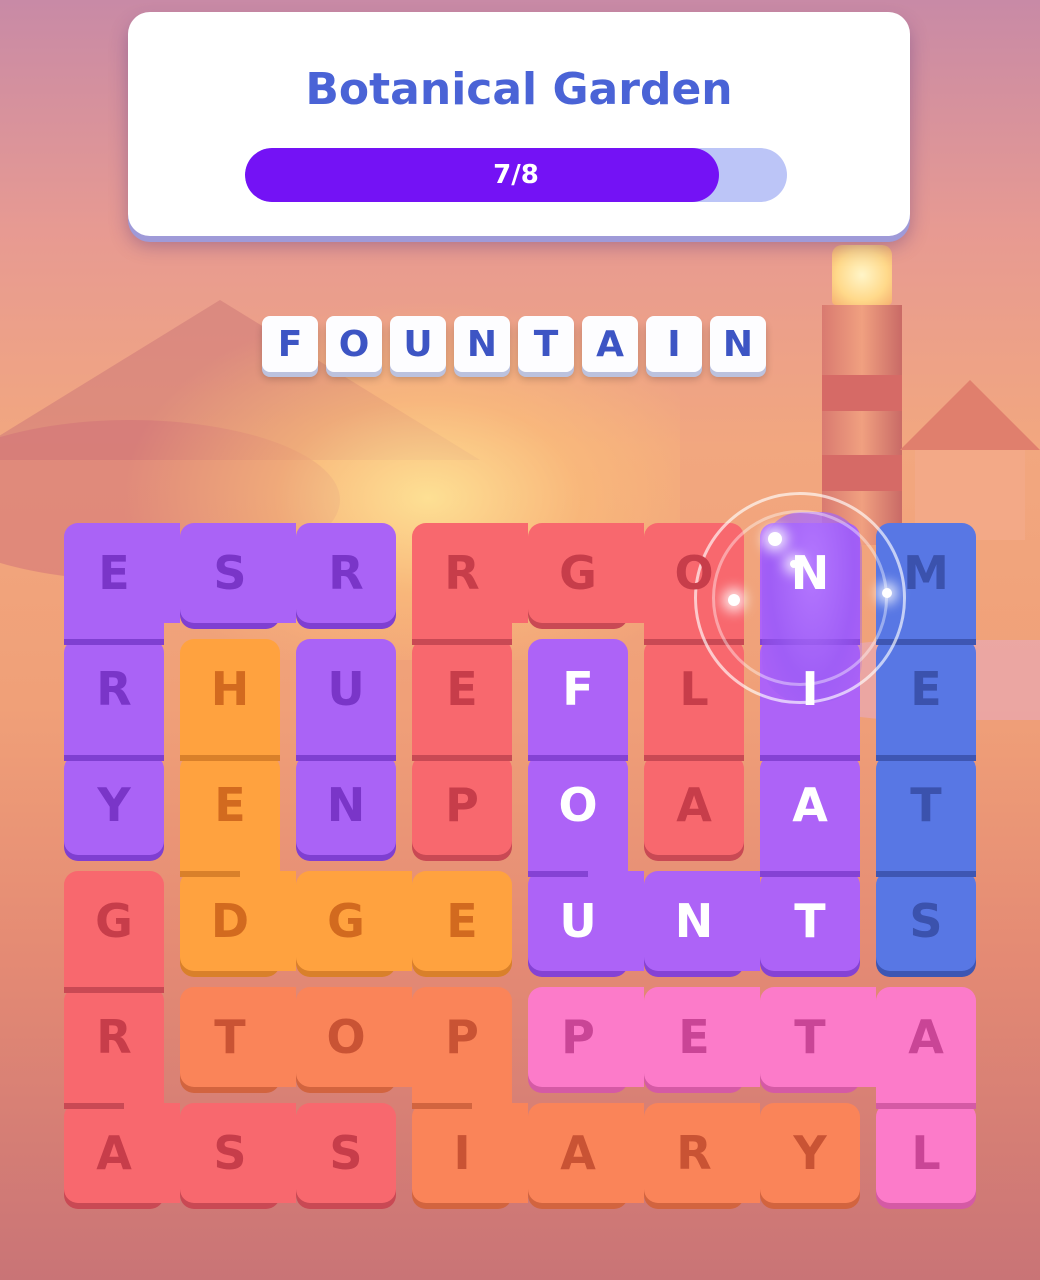  What do you see at coordinates (578, 689) in the screenshot?
I see `letter-tile: F` at bounding box center [578, 689].